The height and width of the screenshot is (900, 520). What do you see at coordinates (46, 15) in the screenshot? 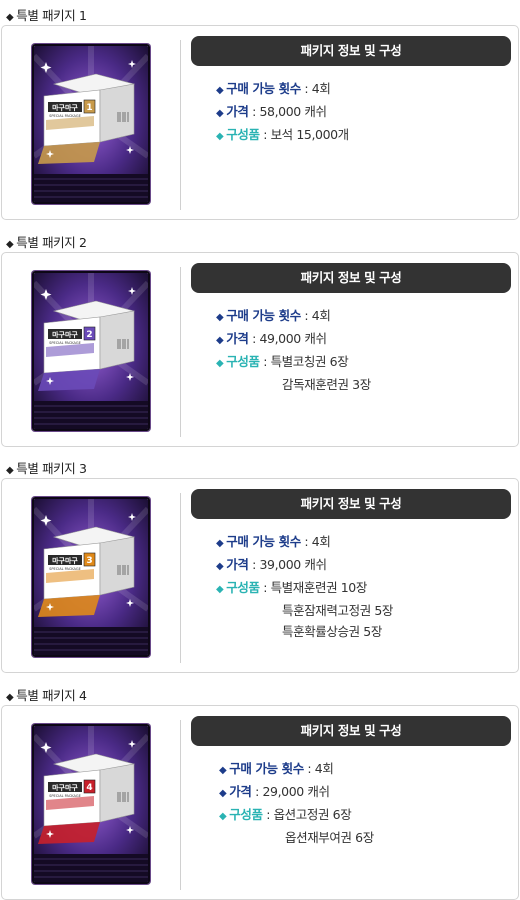
I see `package-title: ◆ 특별 패키지 1` at bounding box center [46, 15].